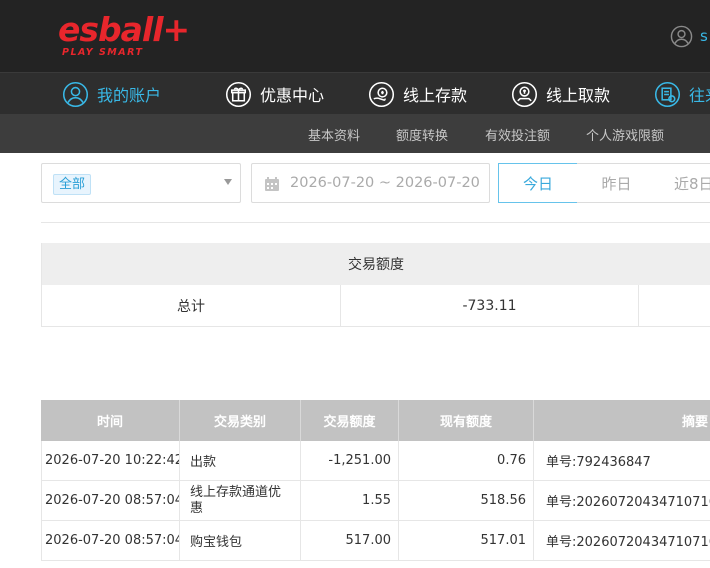 Image resolution: width=710 pixels, height=568 pixels. Describe the element at coordinates (578, 95) in the screenshot. I see `nav-label: 线上取款` at that location.